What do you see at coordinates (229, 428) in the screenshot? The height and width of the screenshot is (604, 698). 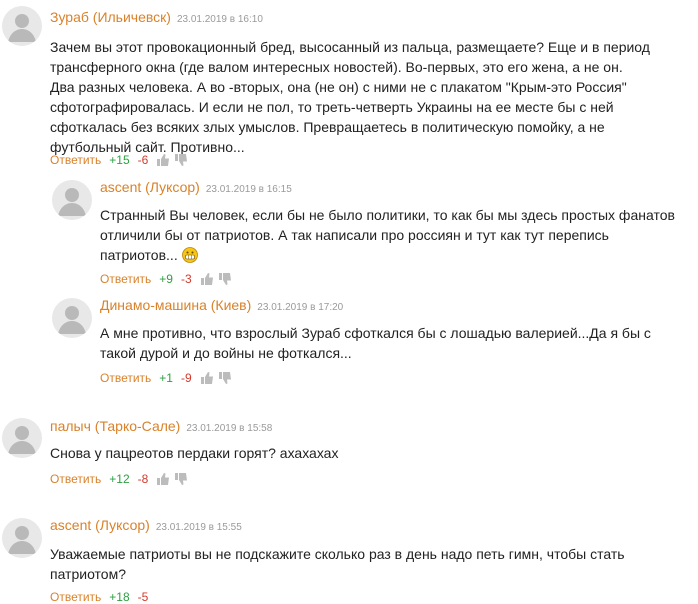 I see `comment-date: 23.01.2019 в 15:58` at bounding box center [229, 428].